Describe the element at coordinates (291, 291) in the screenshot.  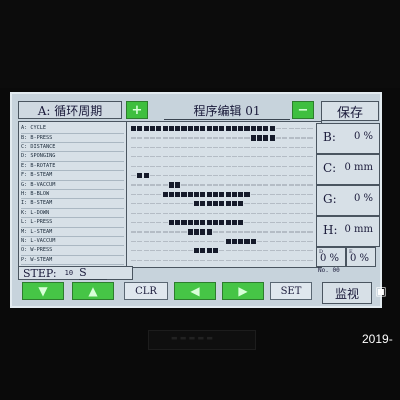
I see `set-button: SET` at that location.